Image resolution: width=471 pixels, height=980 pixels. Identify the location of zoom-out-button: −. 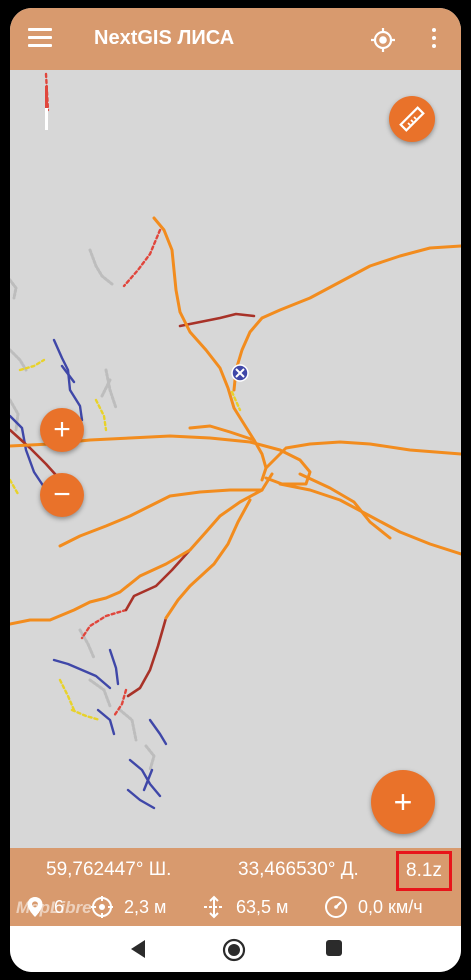
(62, 495).